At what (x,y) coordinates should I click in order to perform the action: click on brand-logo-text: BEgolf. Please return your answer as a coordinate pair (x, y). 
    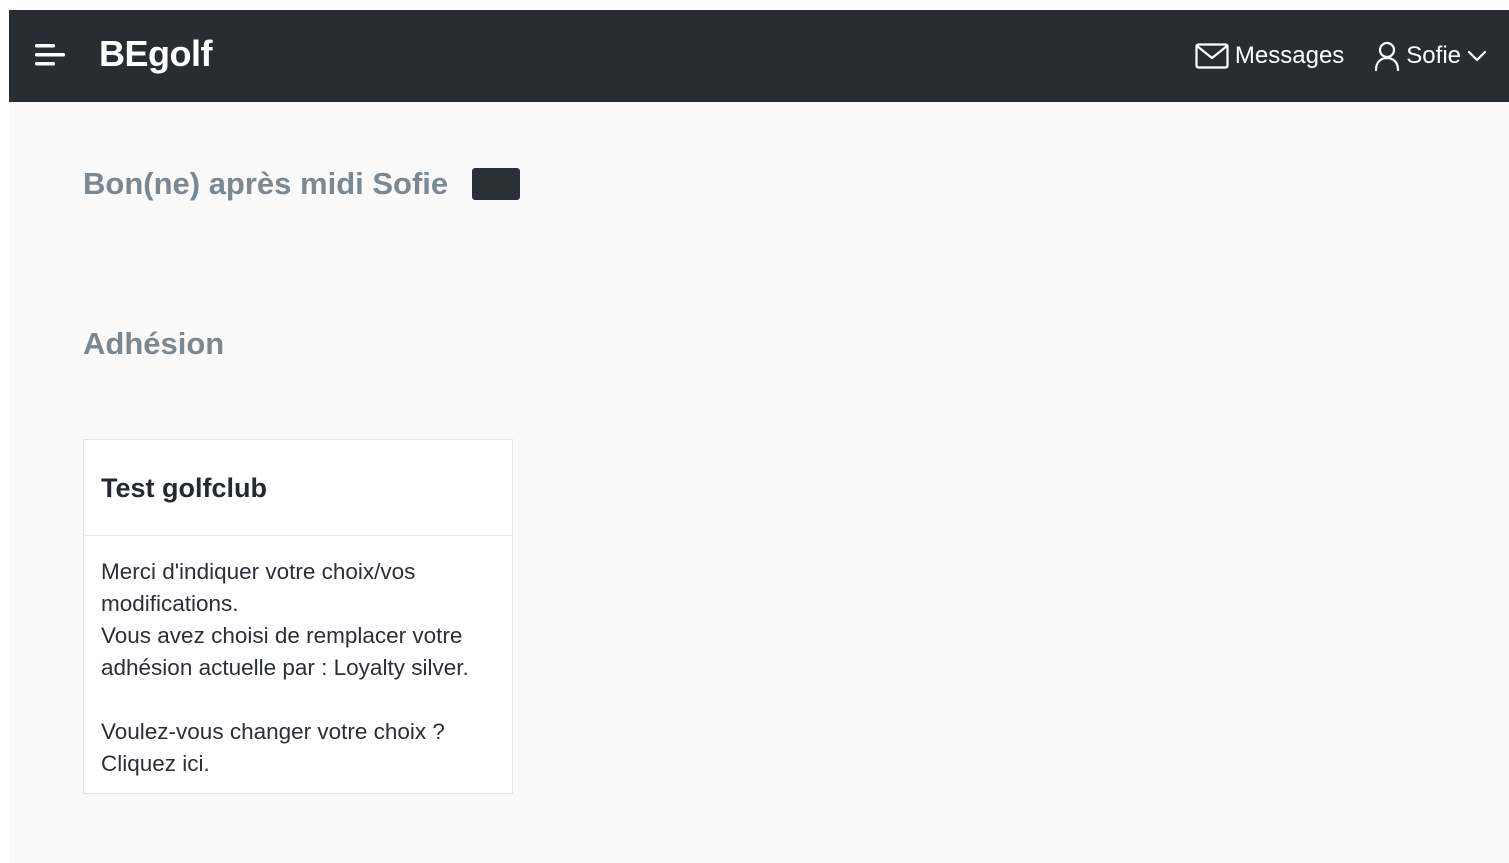
    Looking at the image, I should click on (155, 54).